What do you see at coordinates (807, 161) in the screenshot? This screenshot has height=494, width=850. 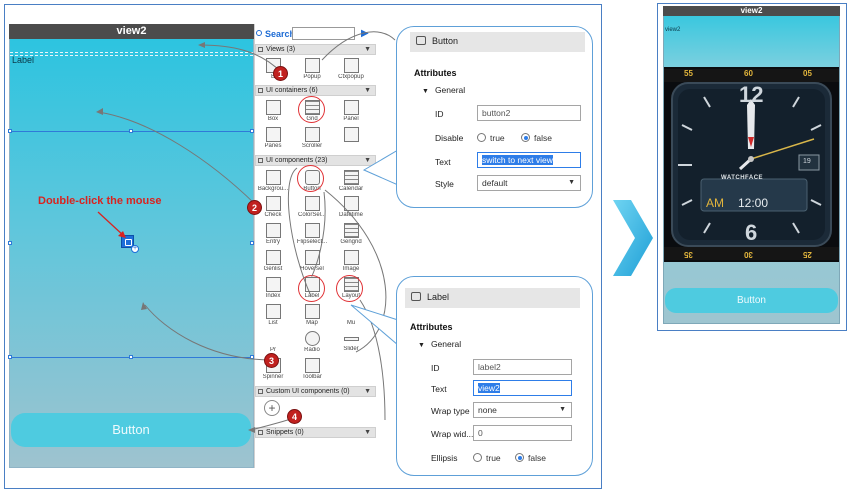 I see `watch-date: 19` at bounding box center [807, 161].